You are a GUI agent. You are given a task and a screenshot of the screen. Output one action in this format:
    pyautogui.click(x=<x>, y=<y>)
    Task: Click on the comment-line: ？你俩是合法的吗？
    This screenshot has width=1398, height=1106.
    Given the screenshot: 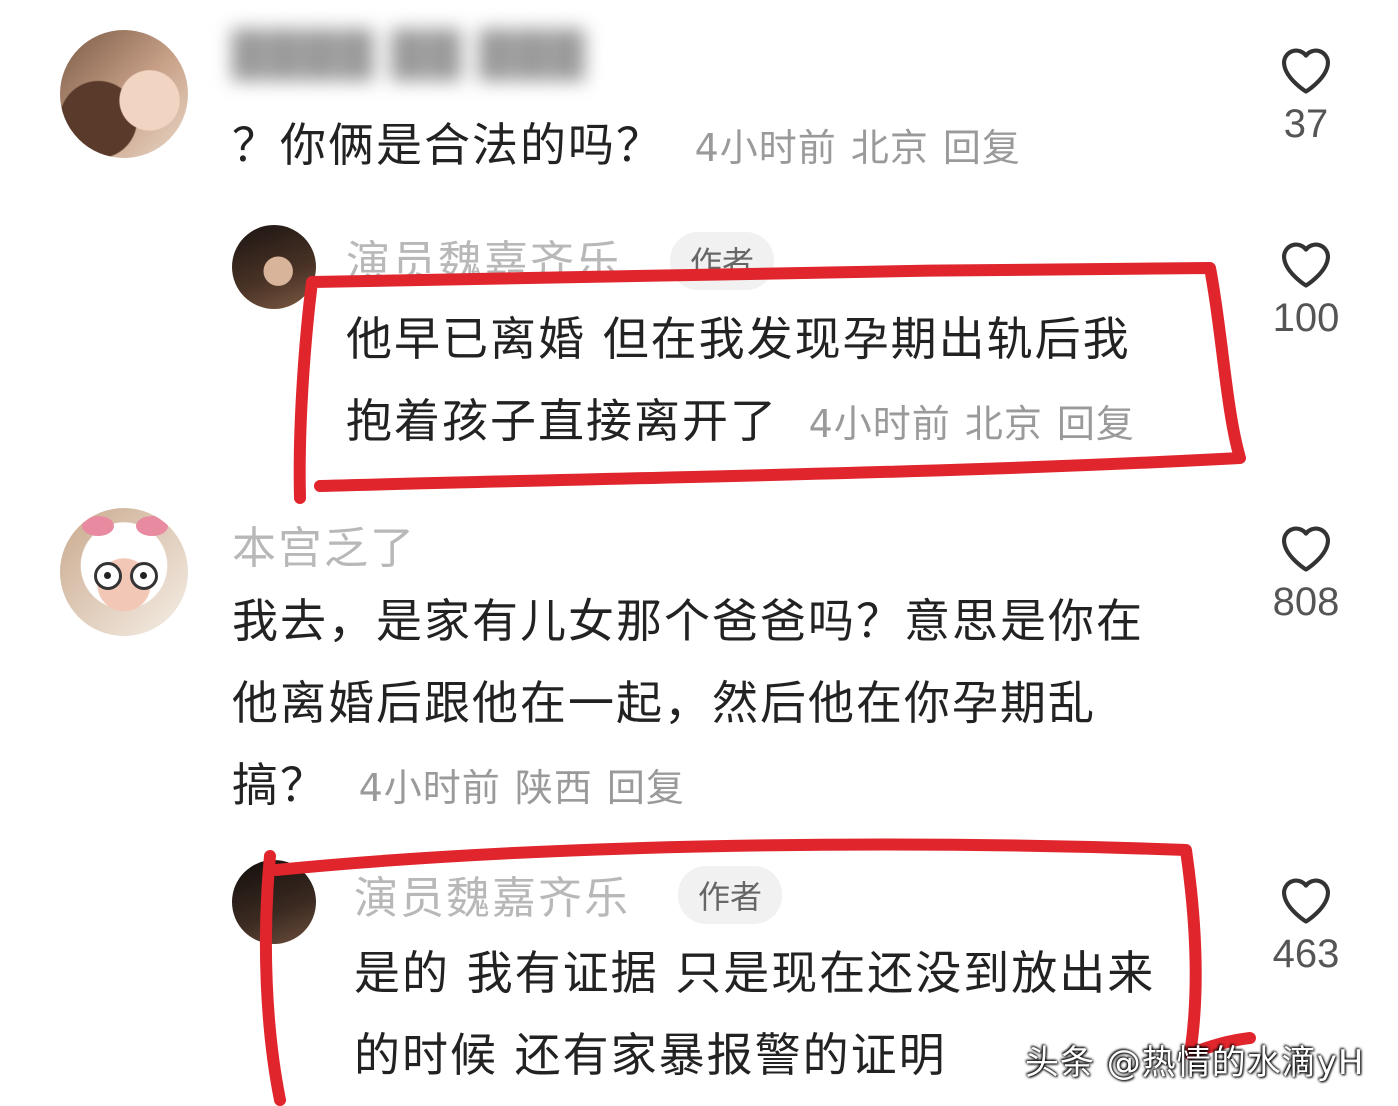 What is the action you would take?
    pyautogui.click(x=448, y=145)
    